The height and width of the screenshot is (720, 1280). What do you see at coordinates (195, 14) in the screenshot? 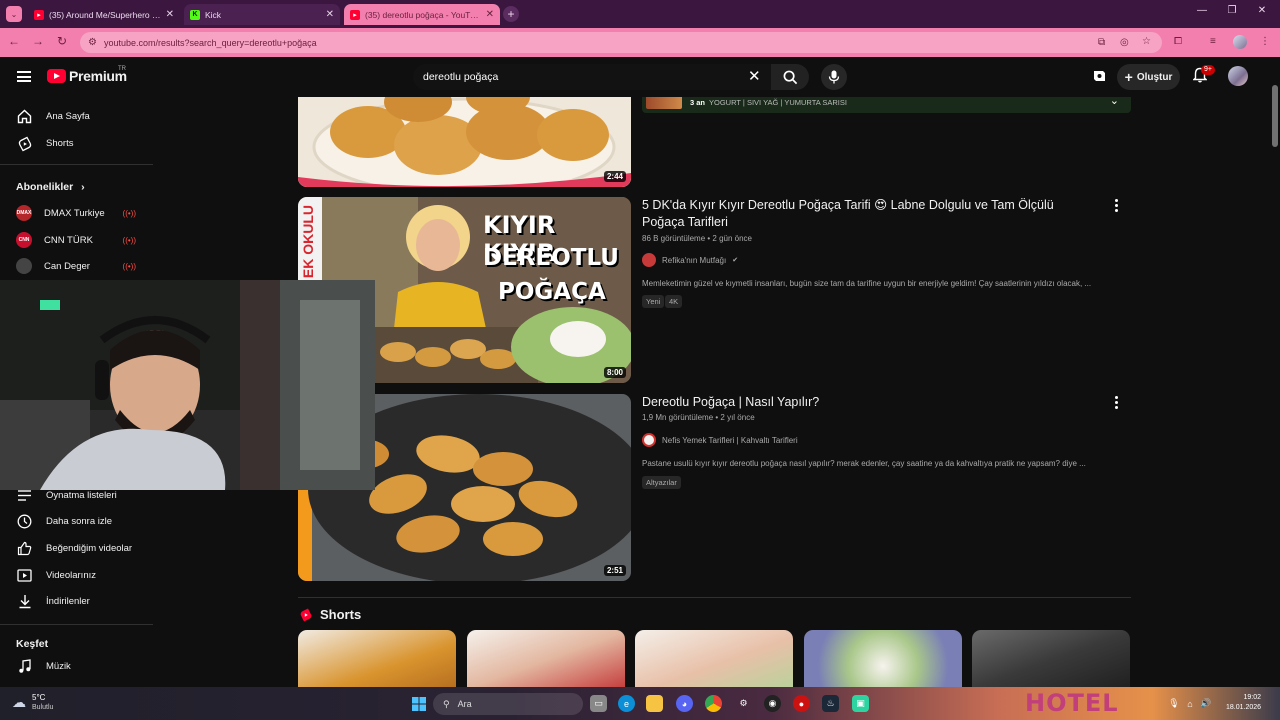
I see `kick-icon: K` at bounding box center [195, 14].